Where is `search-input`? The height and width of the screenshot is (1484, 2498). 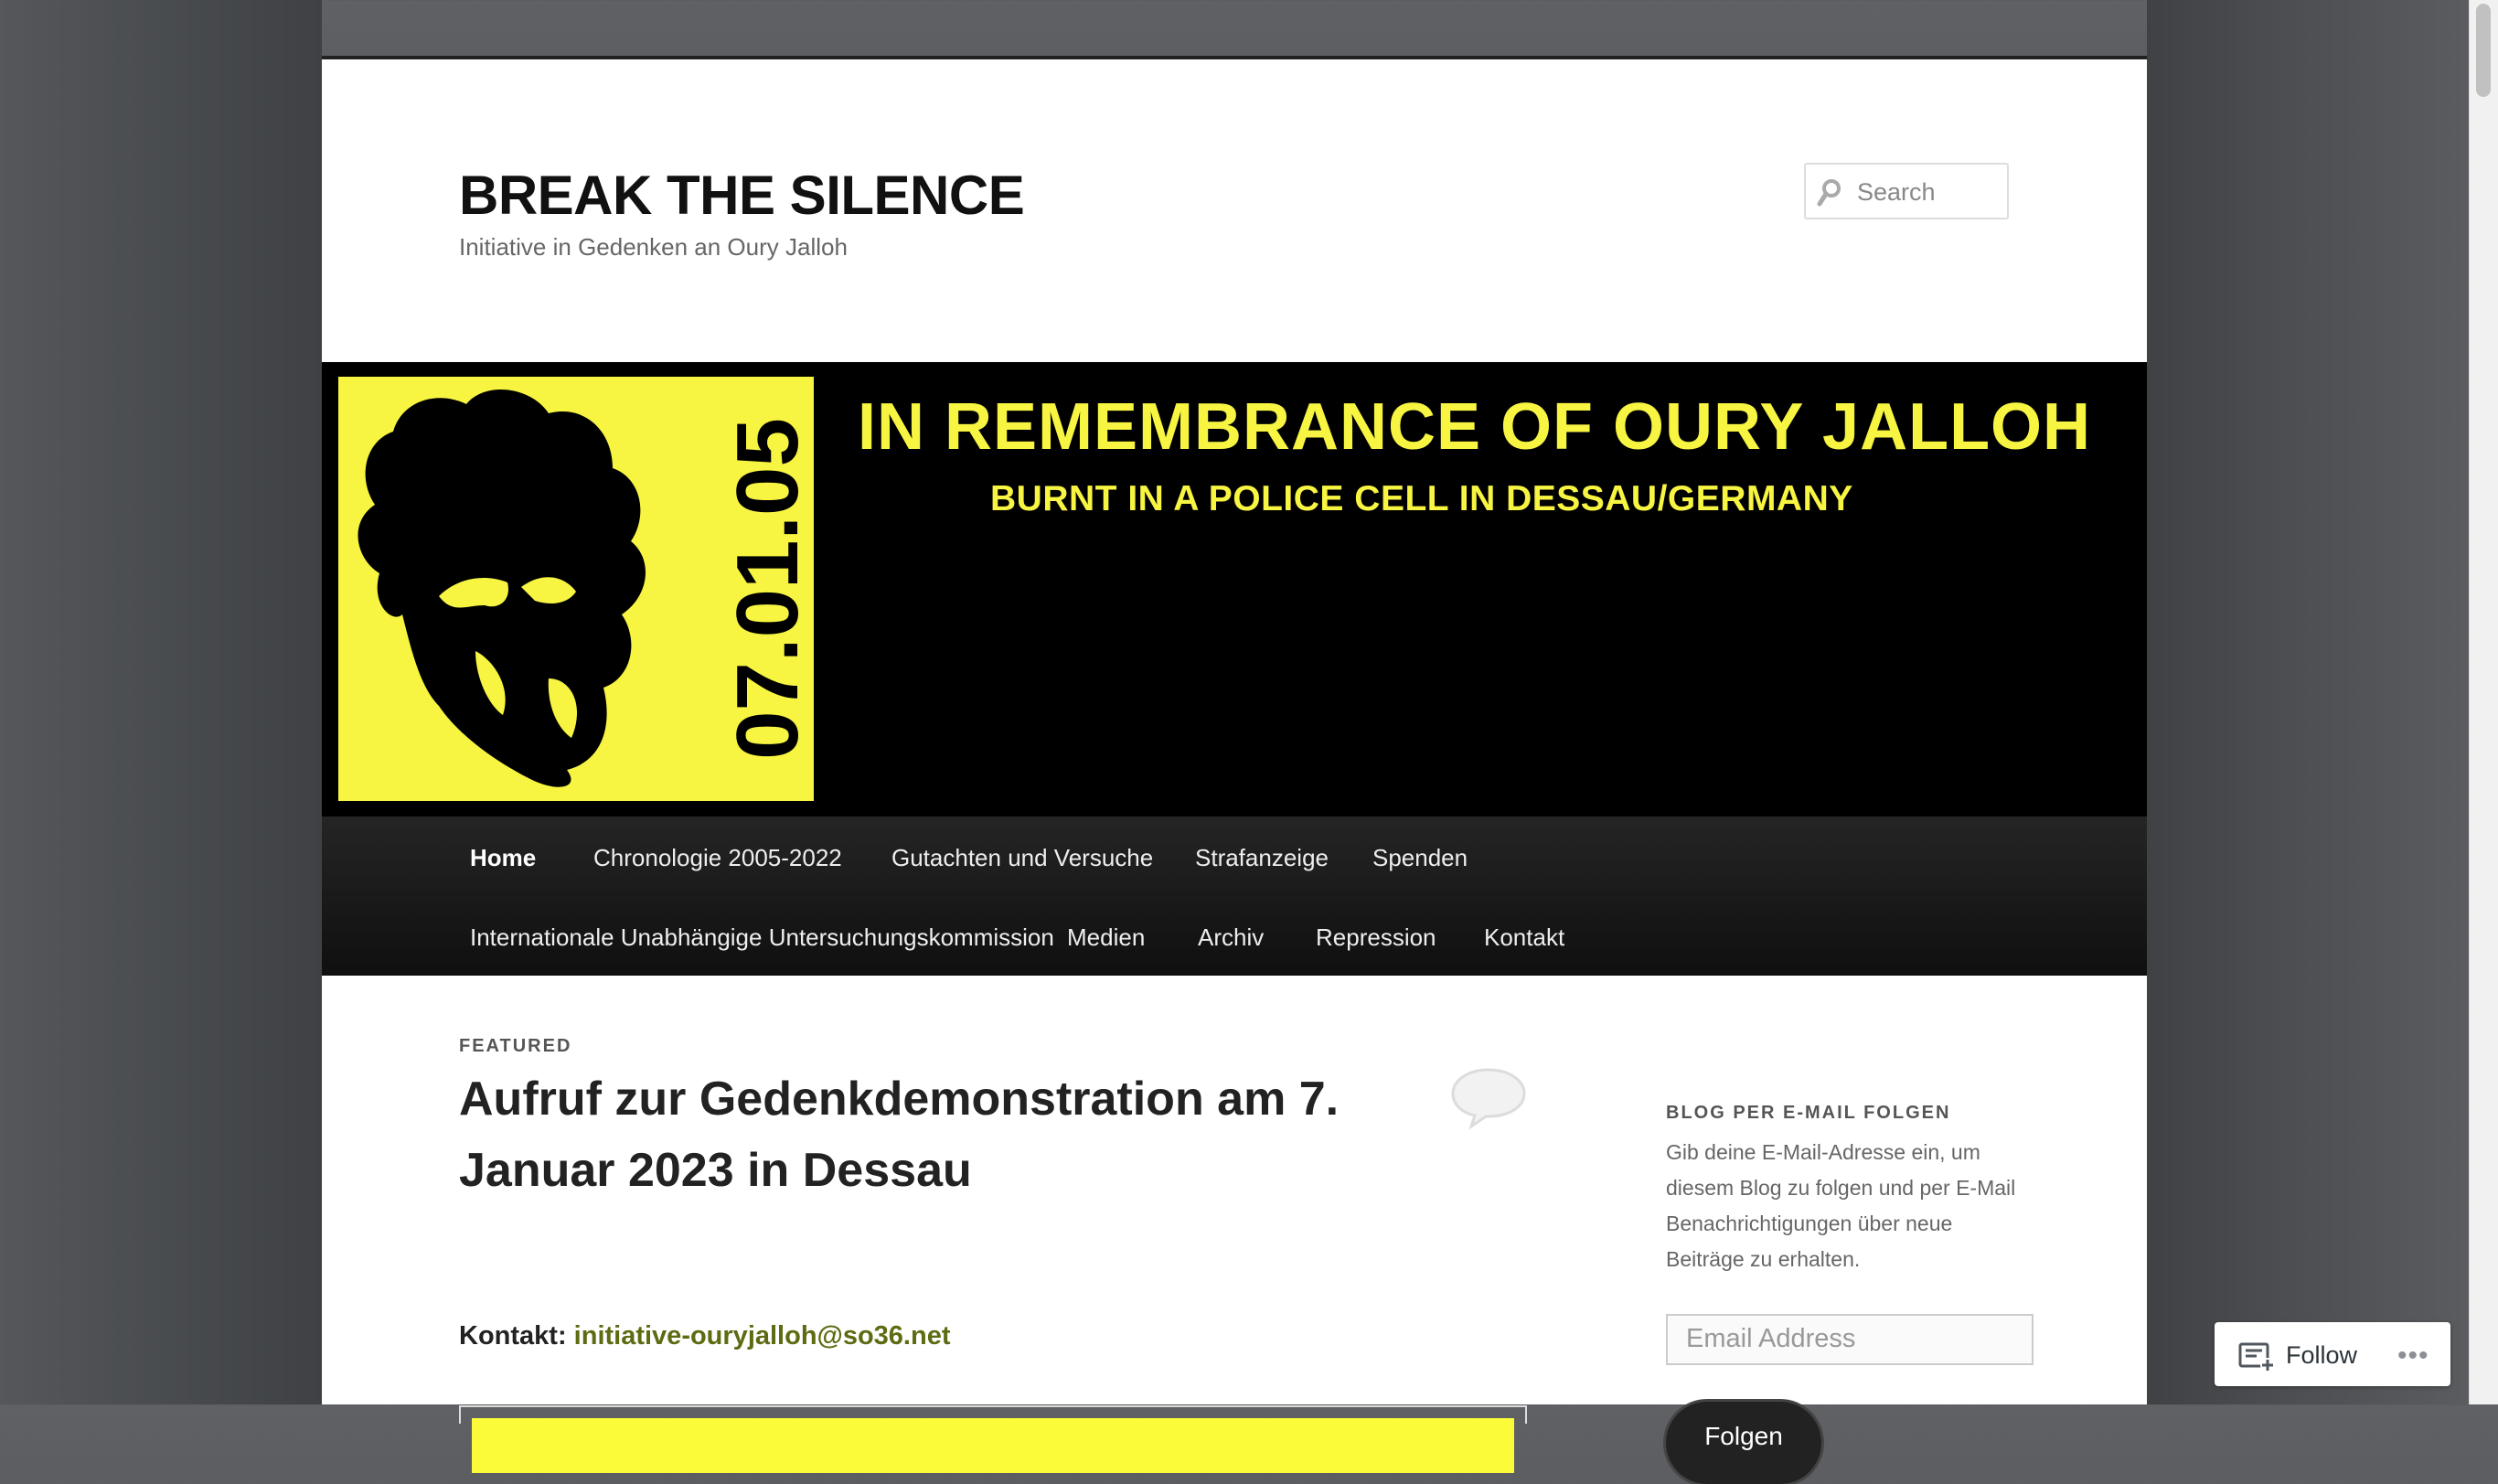
search-input is located at coordinates (1930, 192).